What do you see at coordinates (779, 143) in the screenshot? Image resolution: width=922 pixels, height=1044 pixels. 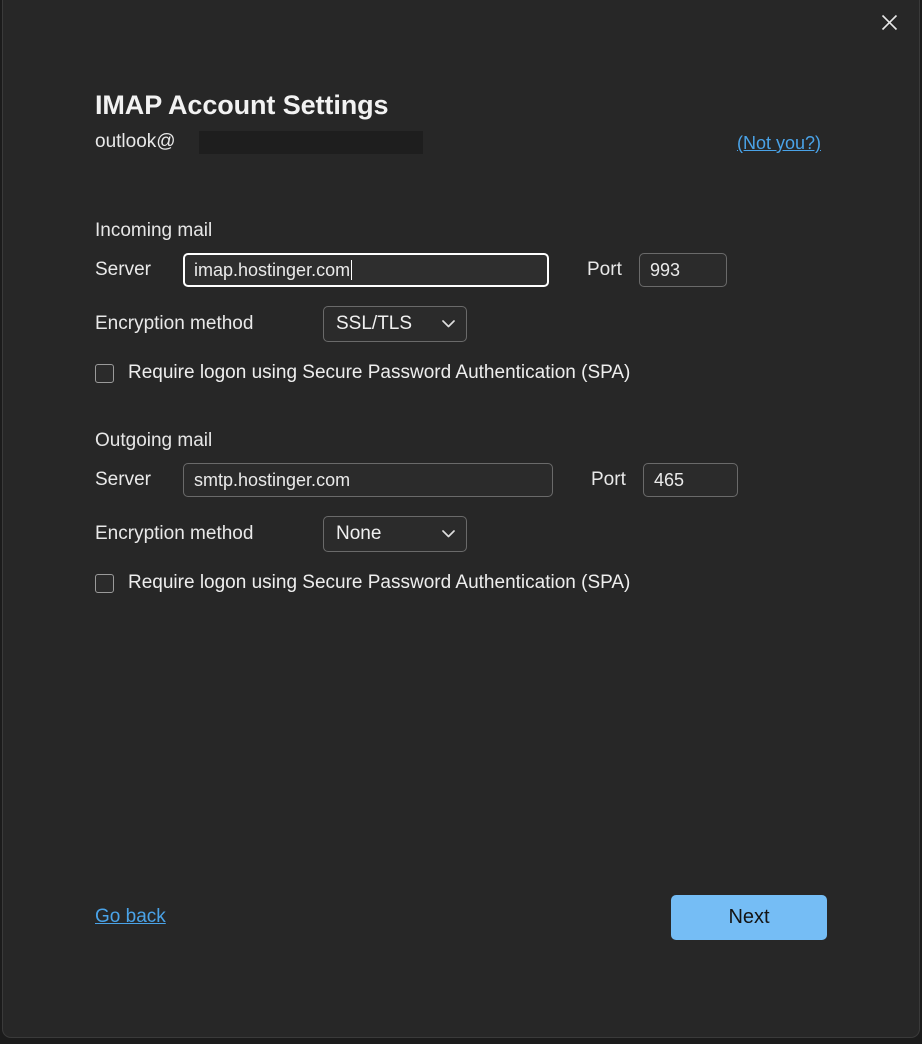 I see `not-you-link: (Not you?)` at bounding box center [779, 143].